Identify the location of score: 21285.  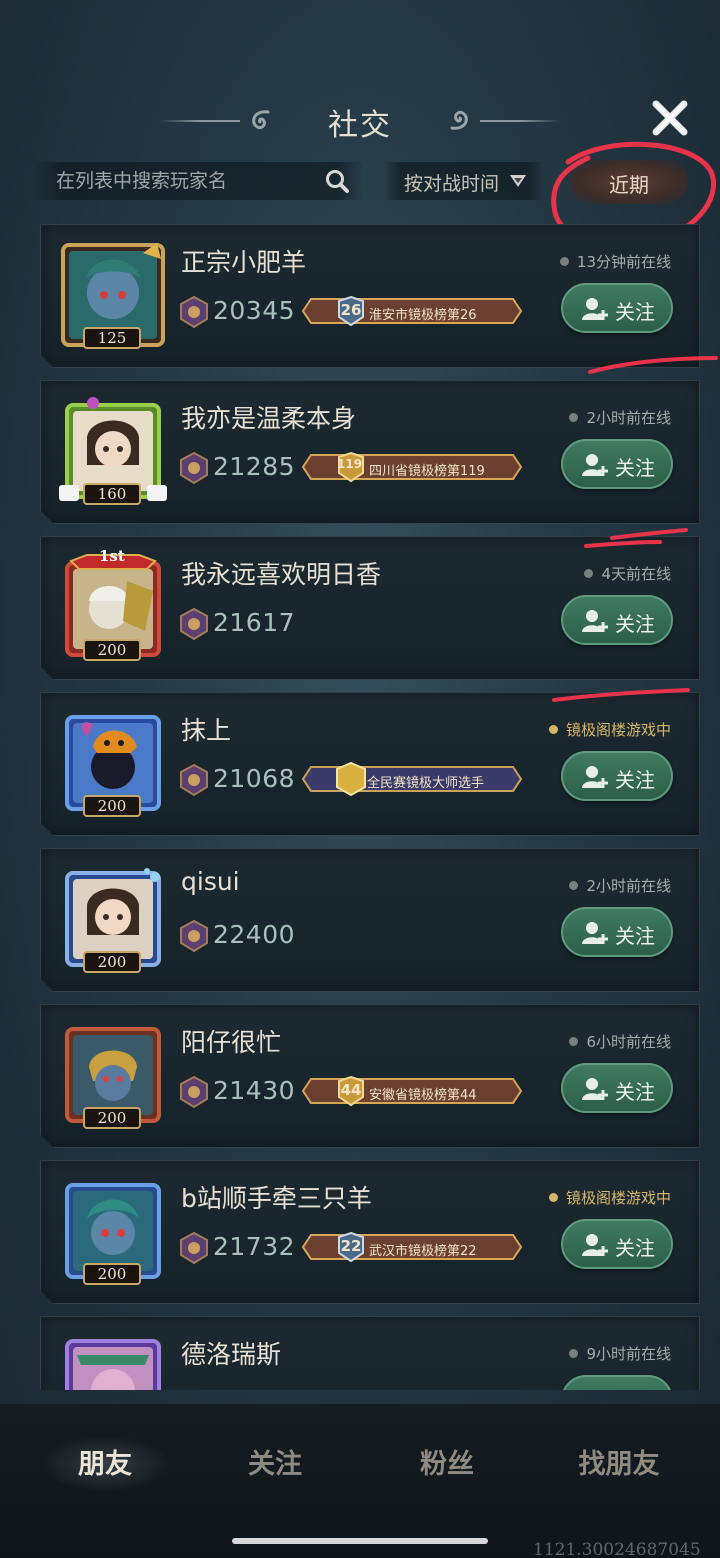
(254, 466).